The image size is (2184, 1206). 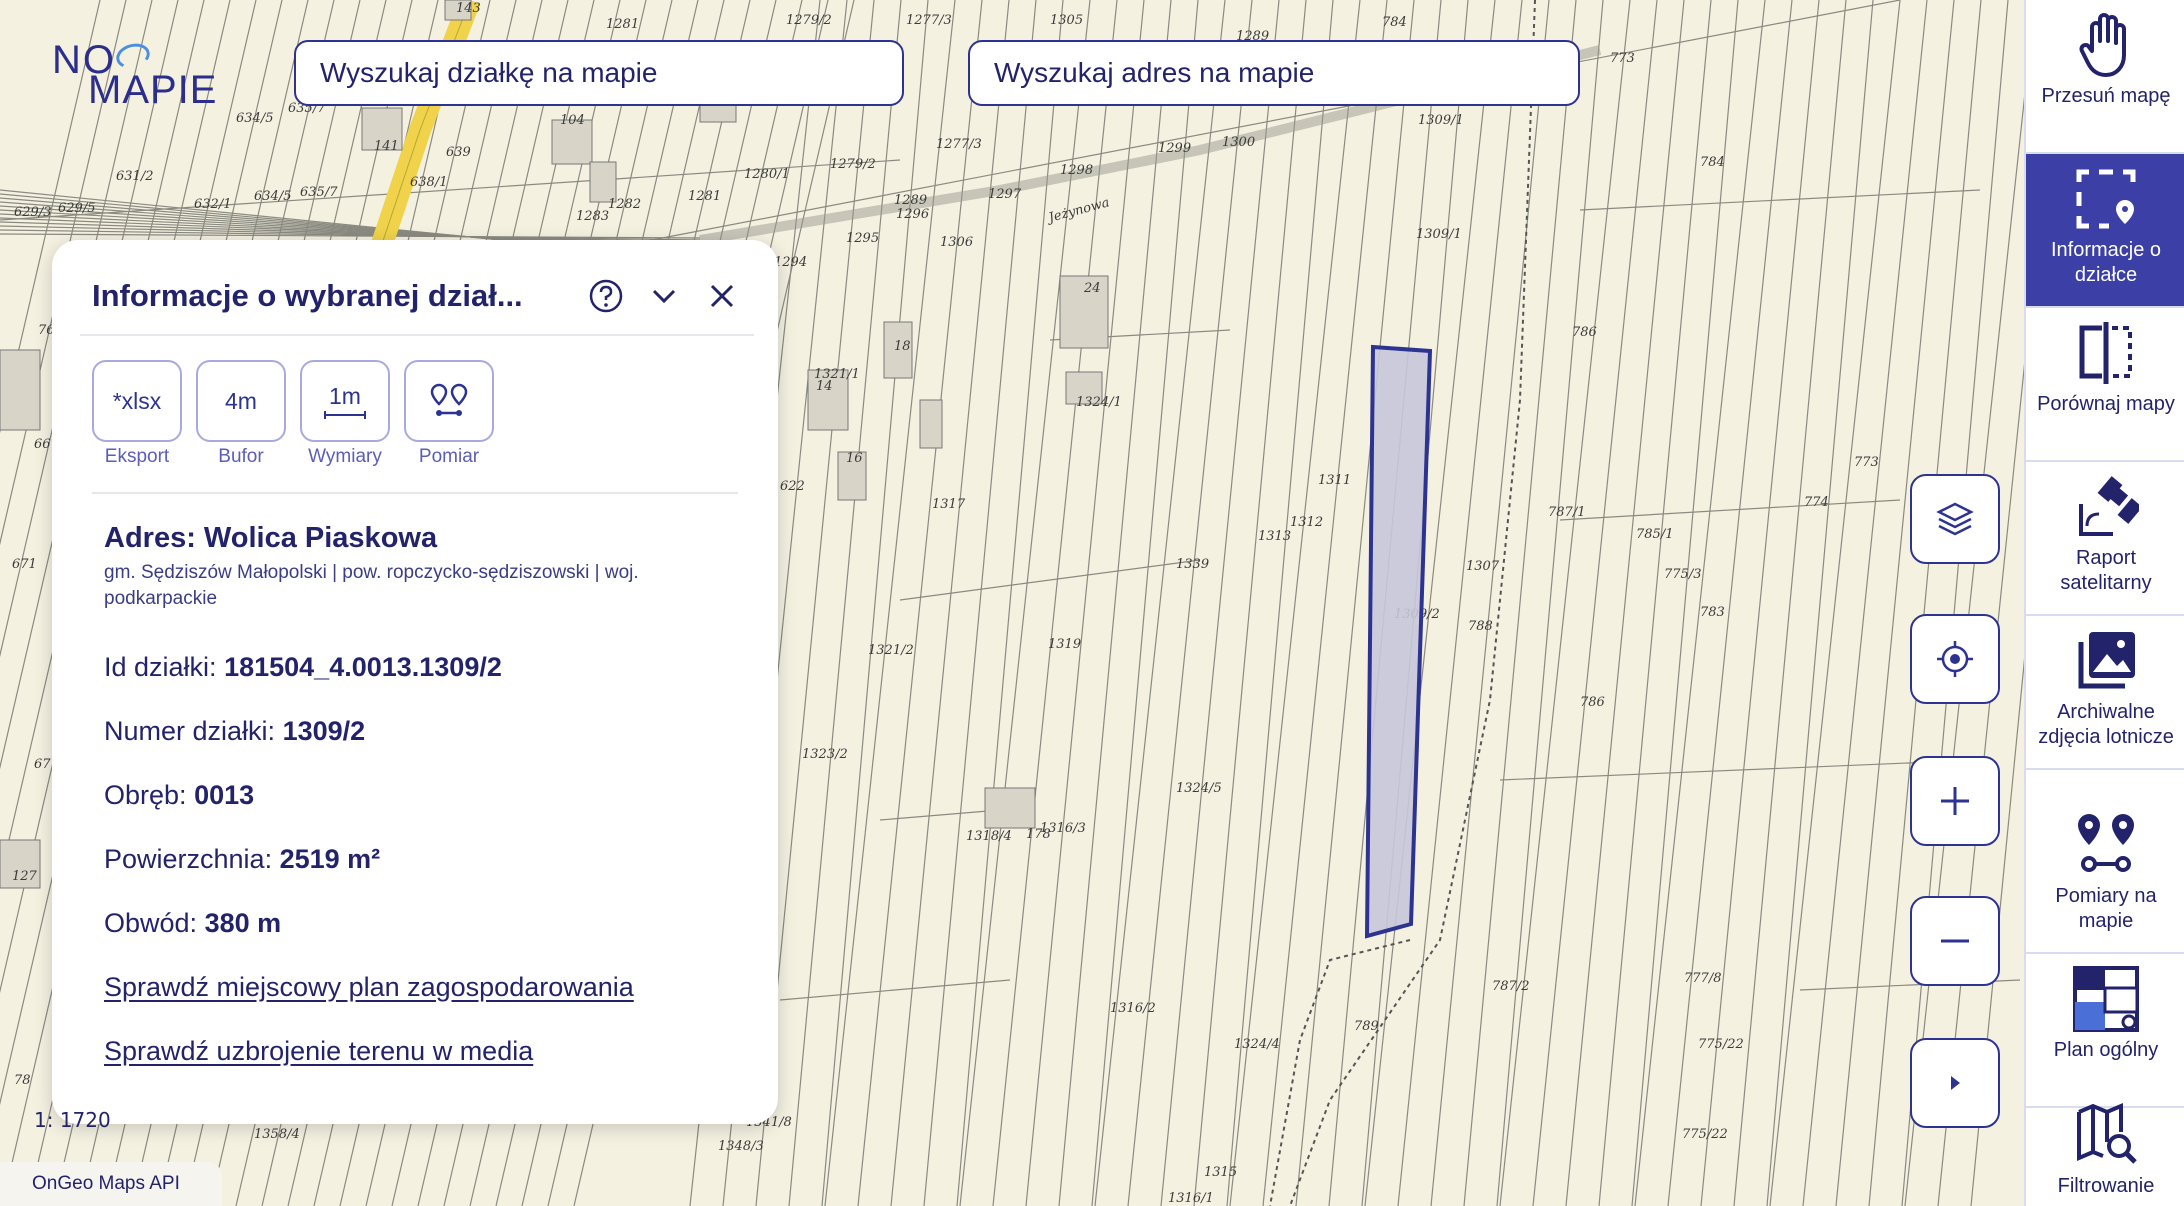 I want to click on parcel-number-label: 631/2, so click(x=134, y=176).